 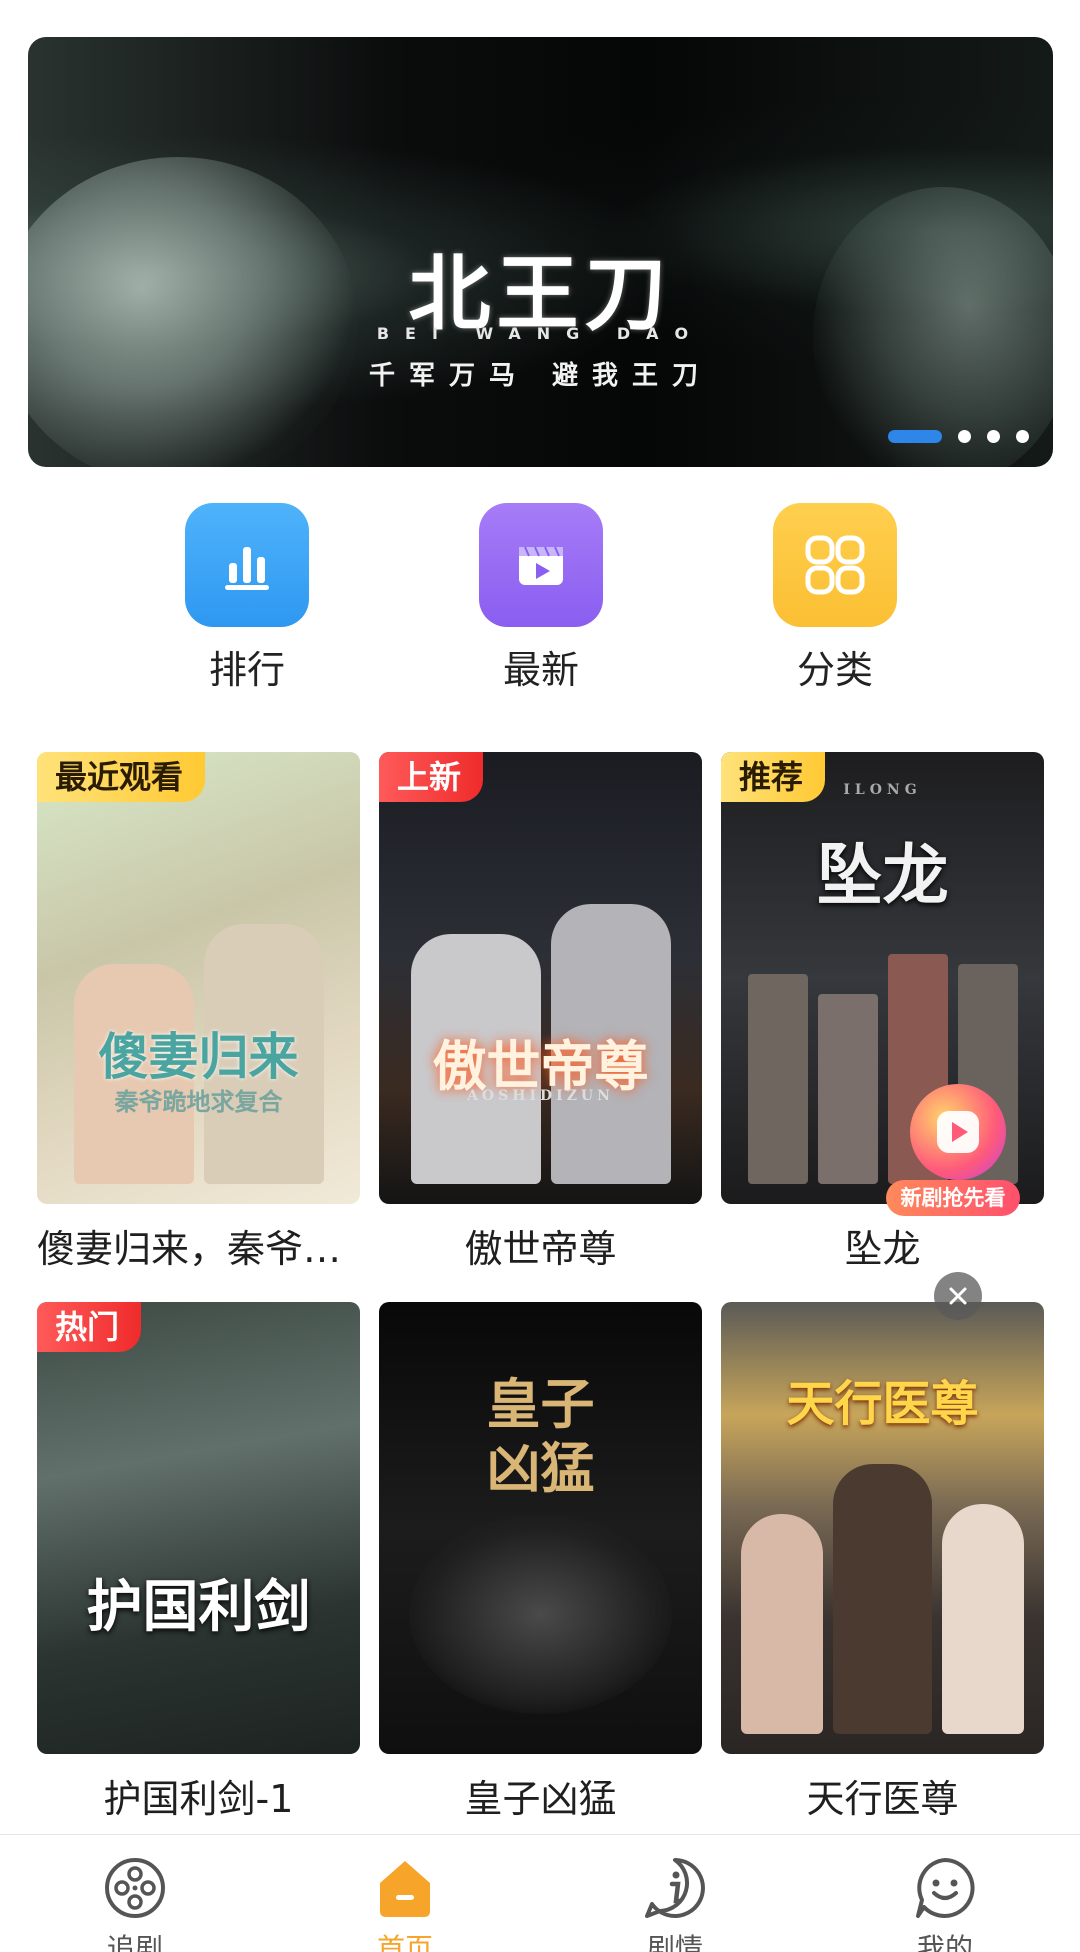 I want to click on float-label: 新剧抢先看, so click(x=953, y=1198).